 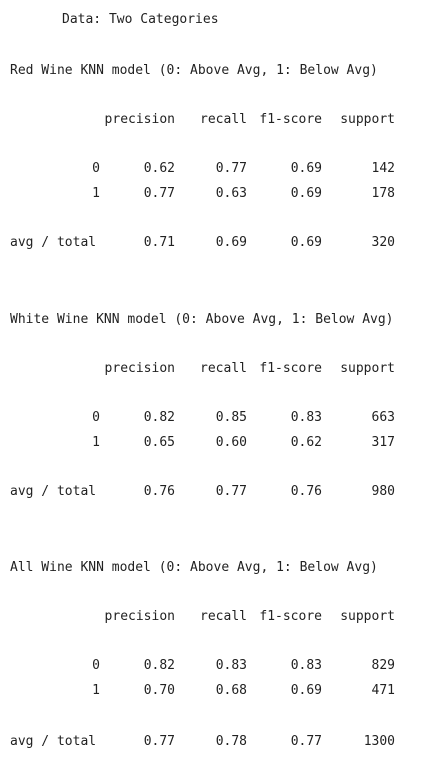 I want to click on recall-value: 0.85, so click(x=231, y=417).